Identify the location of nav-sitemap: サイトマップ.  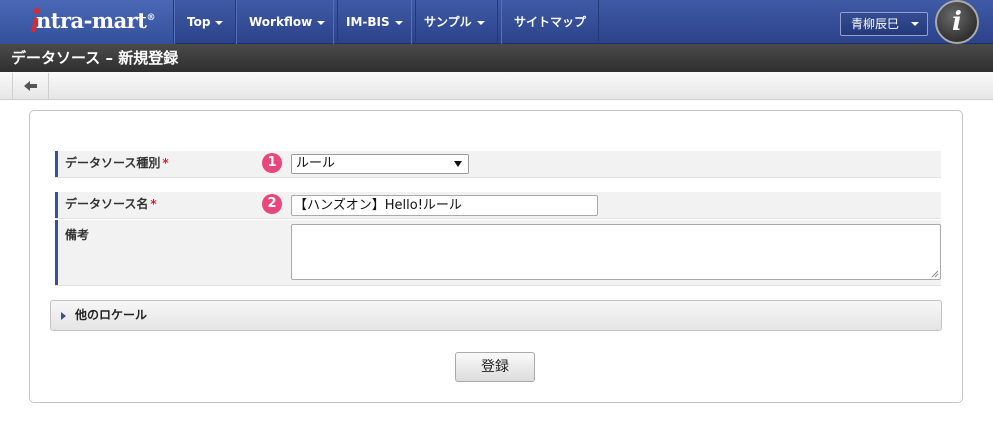
(550, 22).